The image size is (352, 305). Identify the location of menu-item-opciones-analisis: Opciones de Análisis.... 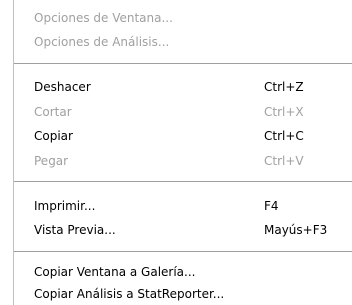
(184, 42).